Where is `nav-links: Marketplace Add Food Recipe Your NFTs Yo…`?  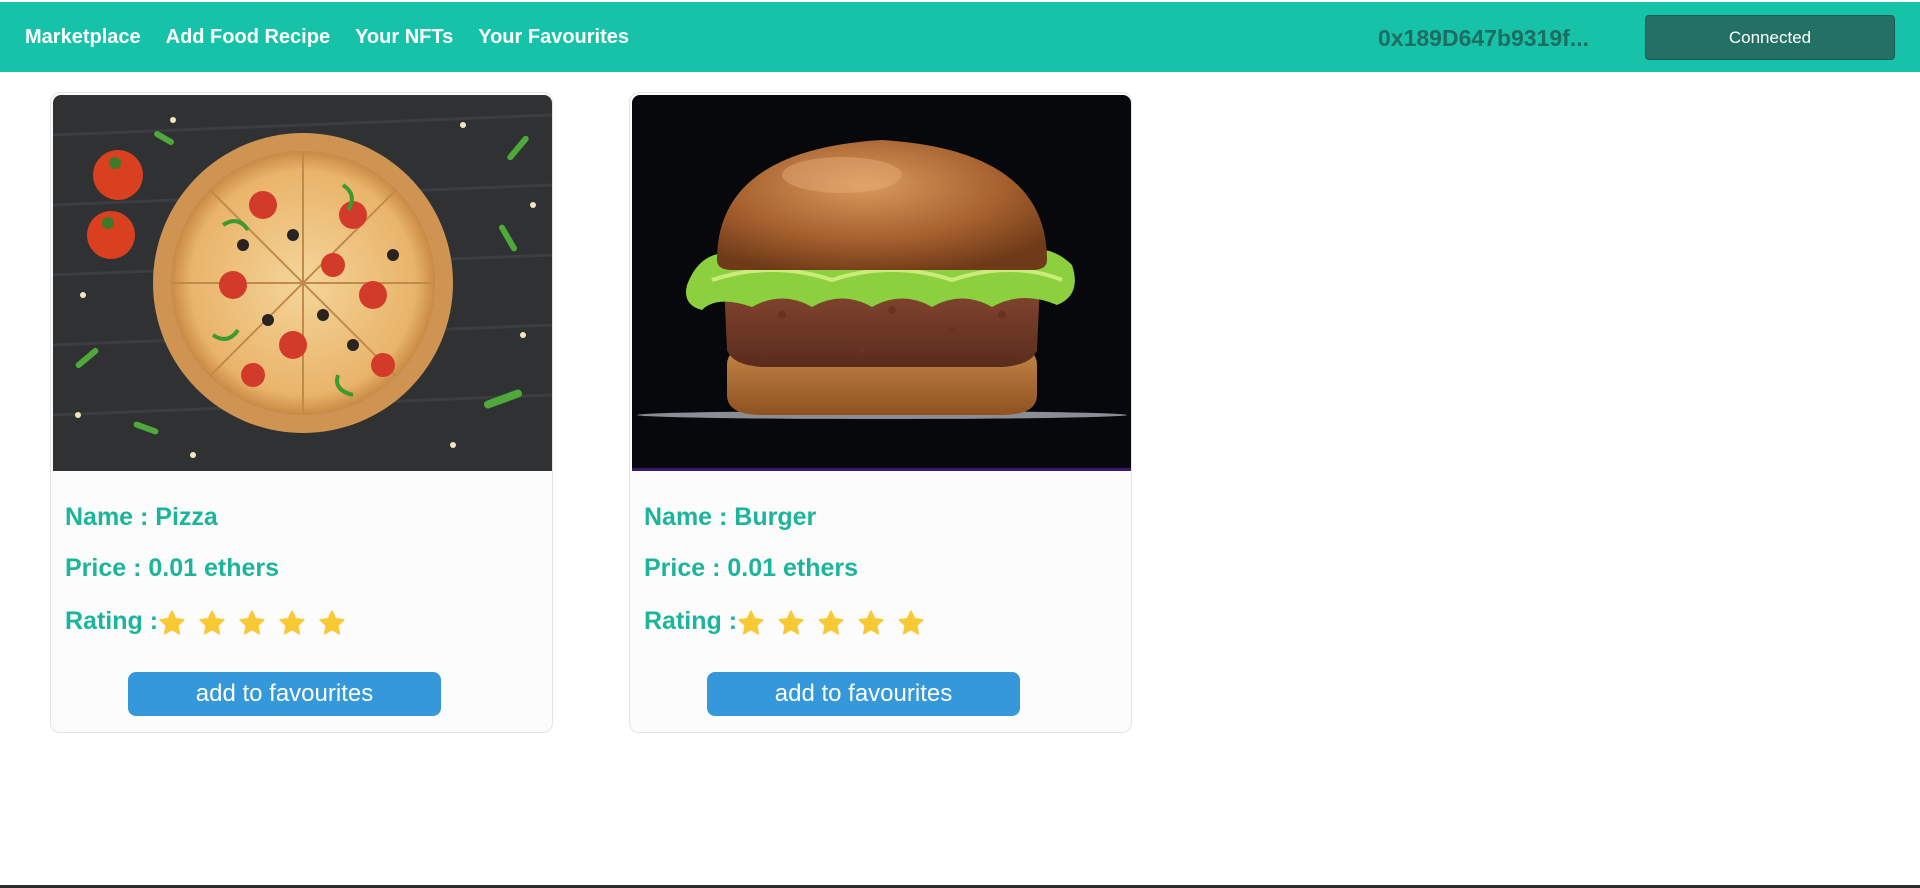
nav-links: Marketplace Add Food Recipe Your NFTs Yo… is located at coordinates (339, 37).